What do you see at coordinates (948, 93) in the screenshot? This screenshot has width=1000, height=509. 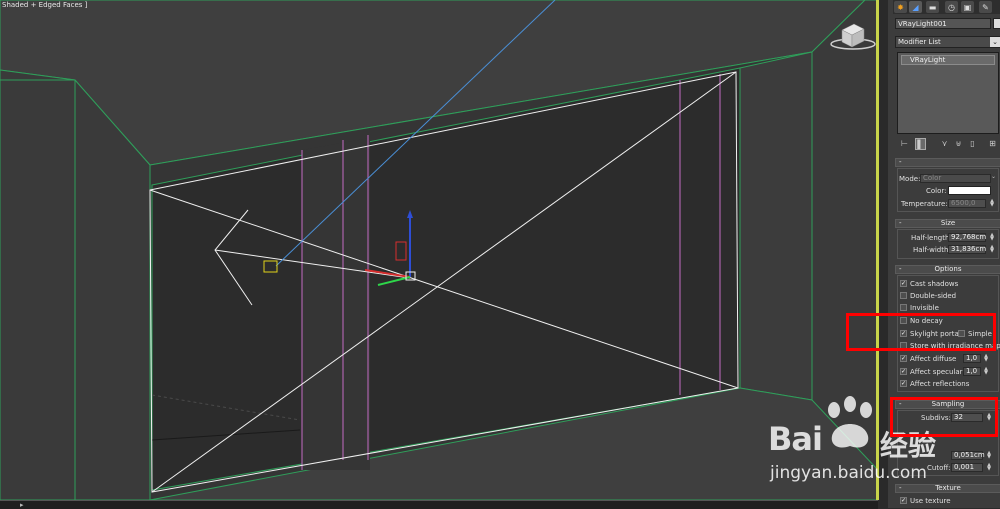 I see `modifier-stack: VRayLight` at bounding box center [948, 93].